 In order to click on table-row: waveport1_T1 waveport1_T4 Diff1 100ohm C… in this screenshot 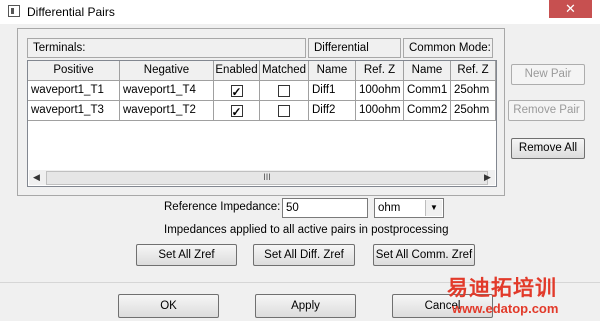, I will do `click(278, 91)`.